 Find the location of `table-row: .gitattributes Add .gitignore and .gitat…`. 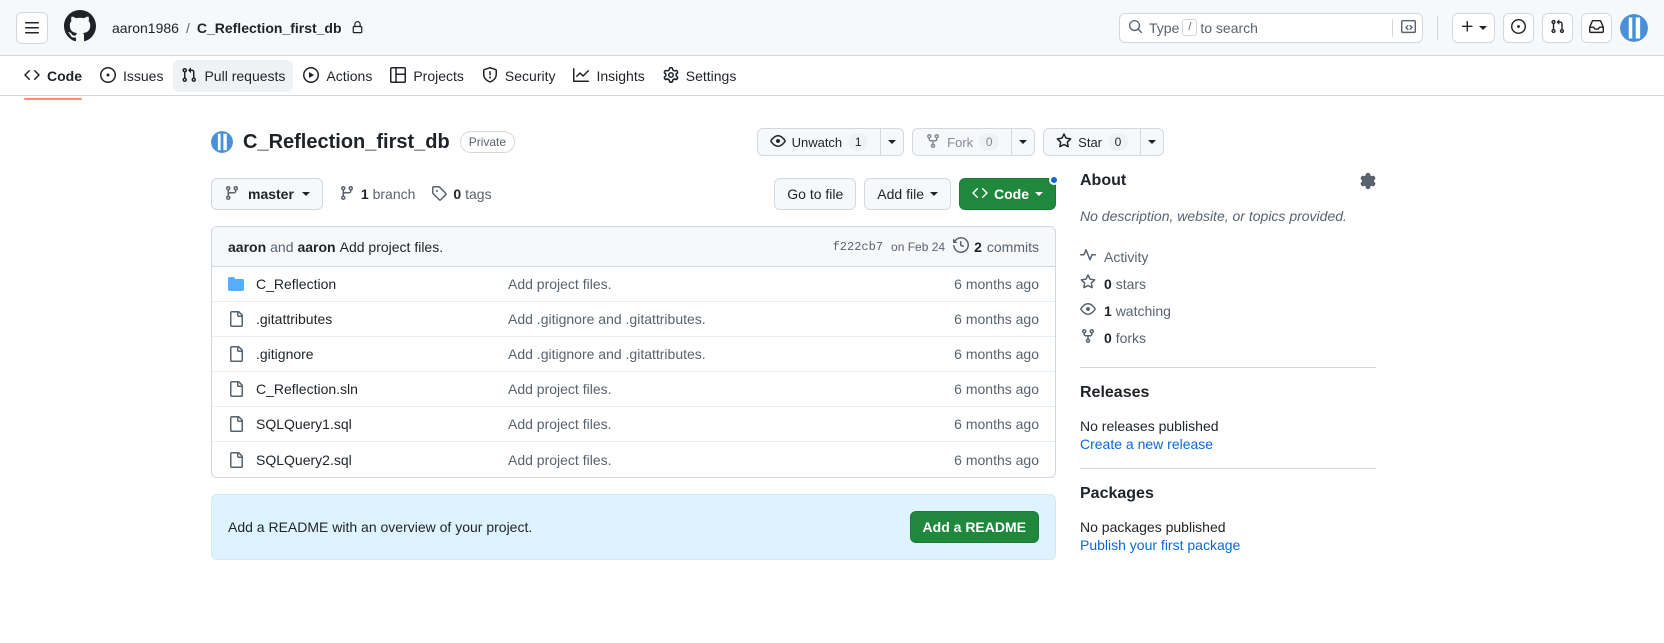

table-row: .gitattributes Add .gitignore and .gitat… is located at coordinates (633, 319).